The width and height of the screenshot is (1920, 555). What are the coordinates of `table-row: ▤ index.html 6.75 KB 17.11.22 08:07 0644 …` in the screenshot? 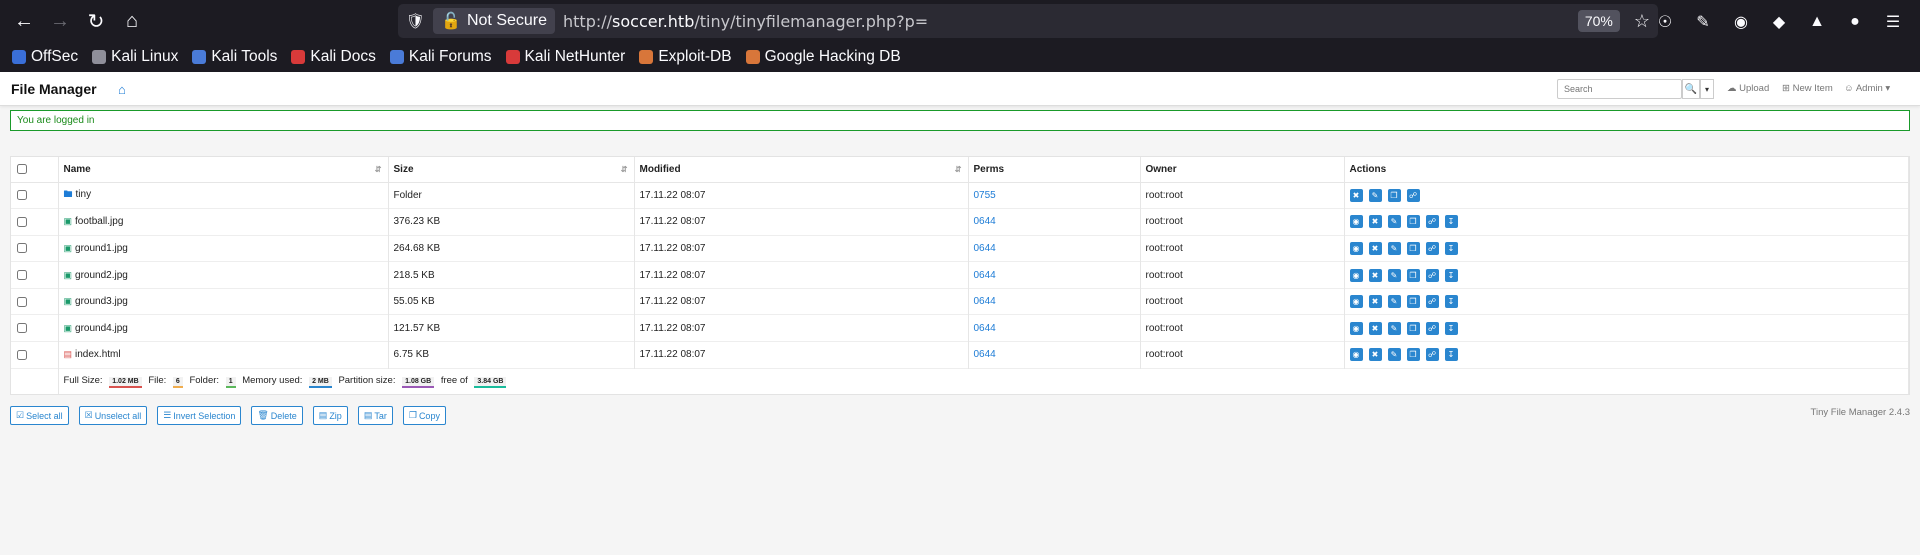 It's located at (960, 355).